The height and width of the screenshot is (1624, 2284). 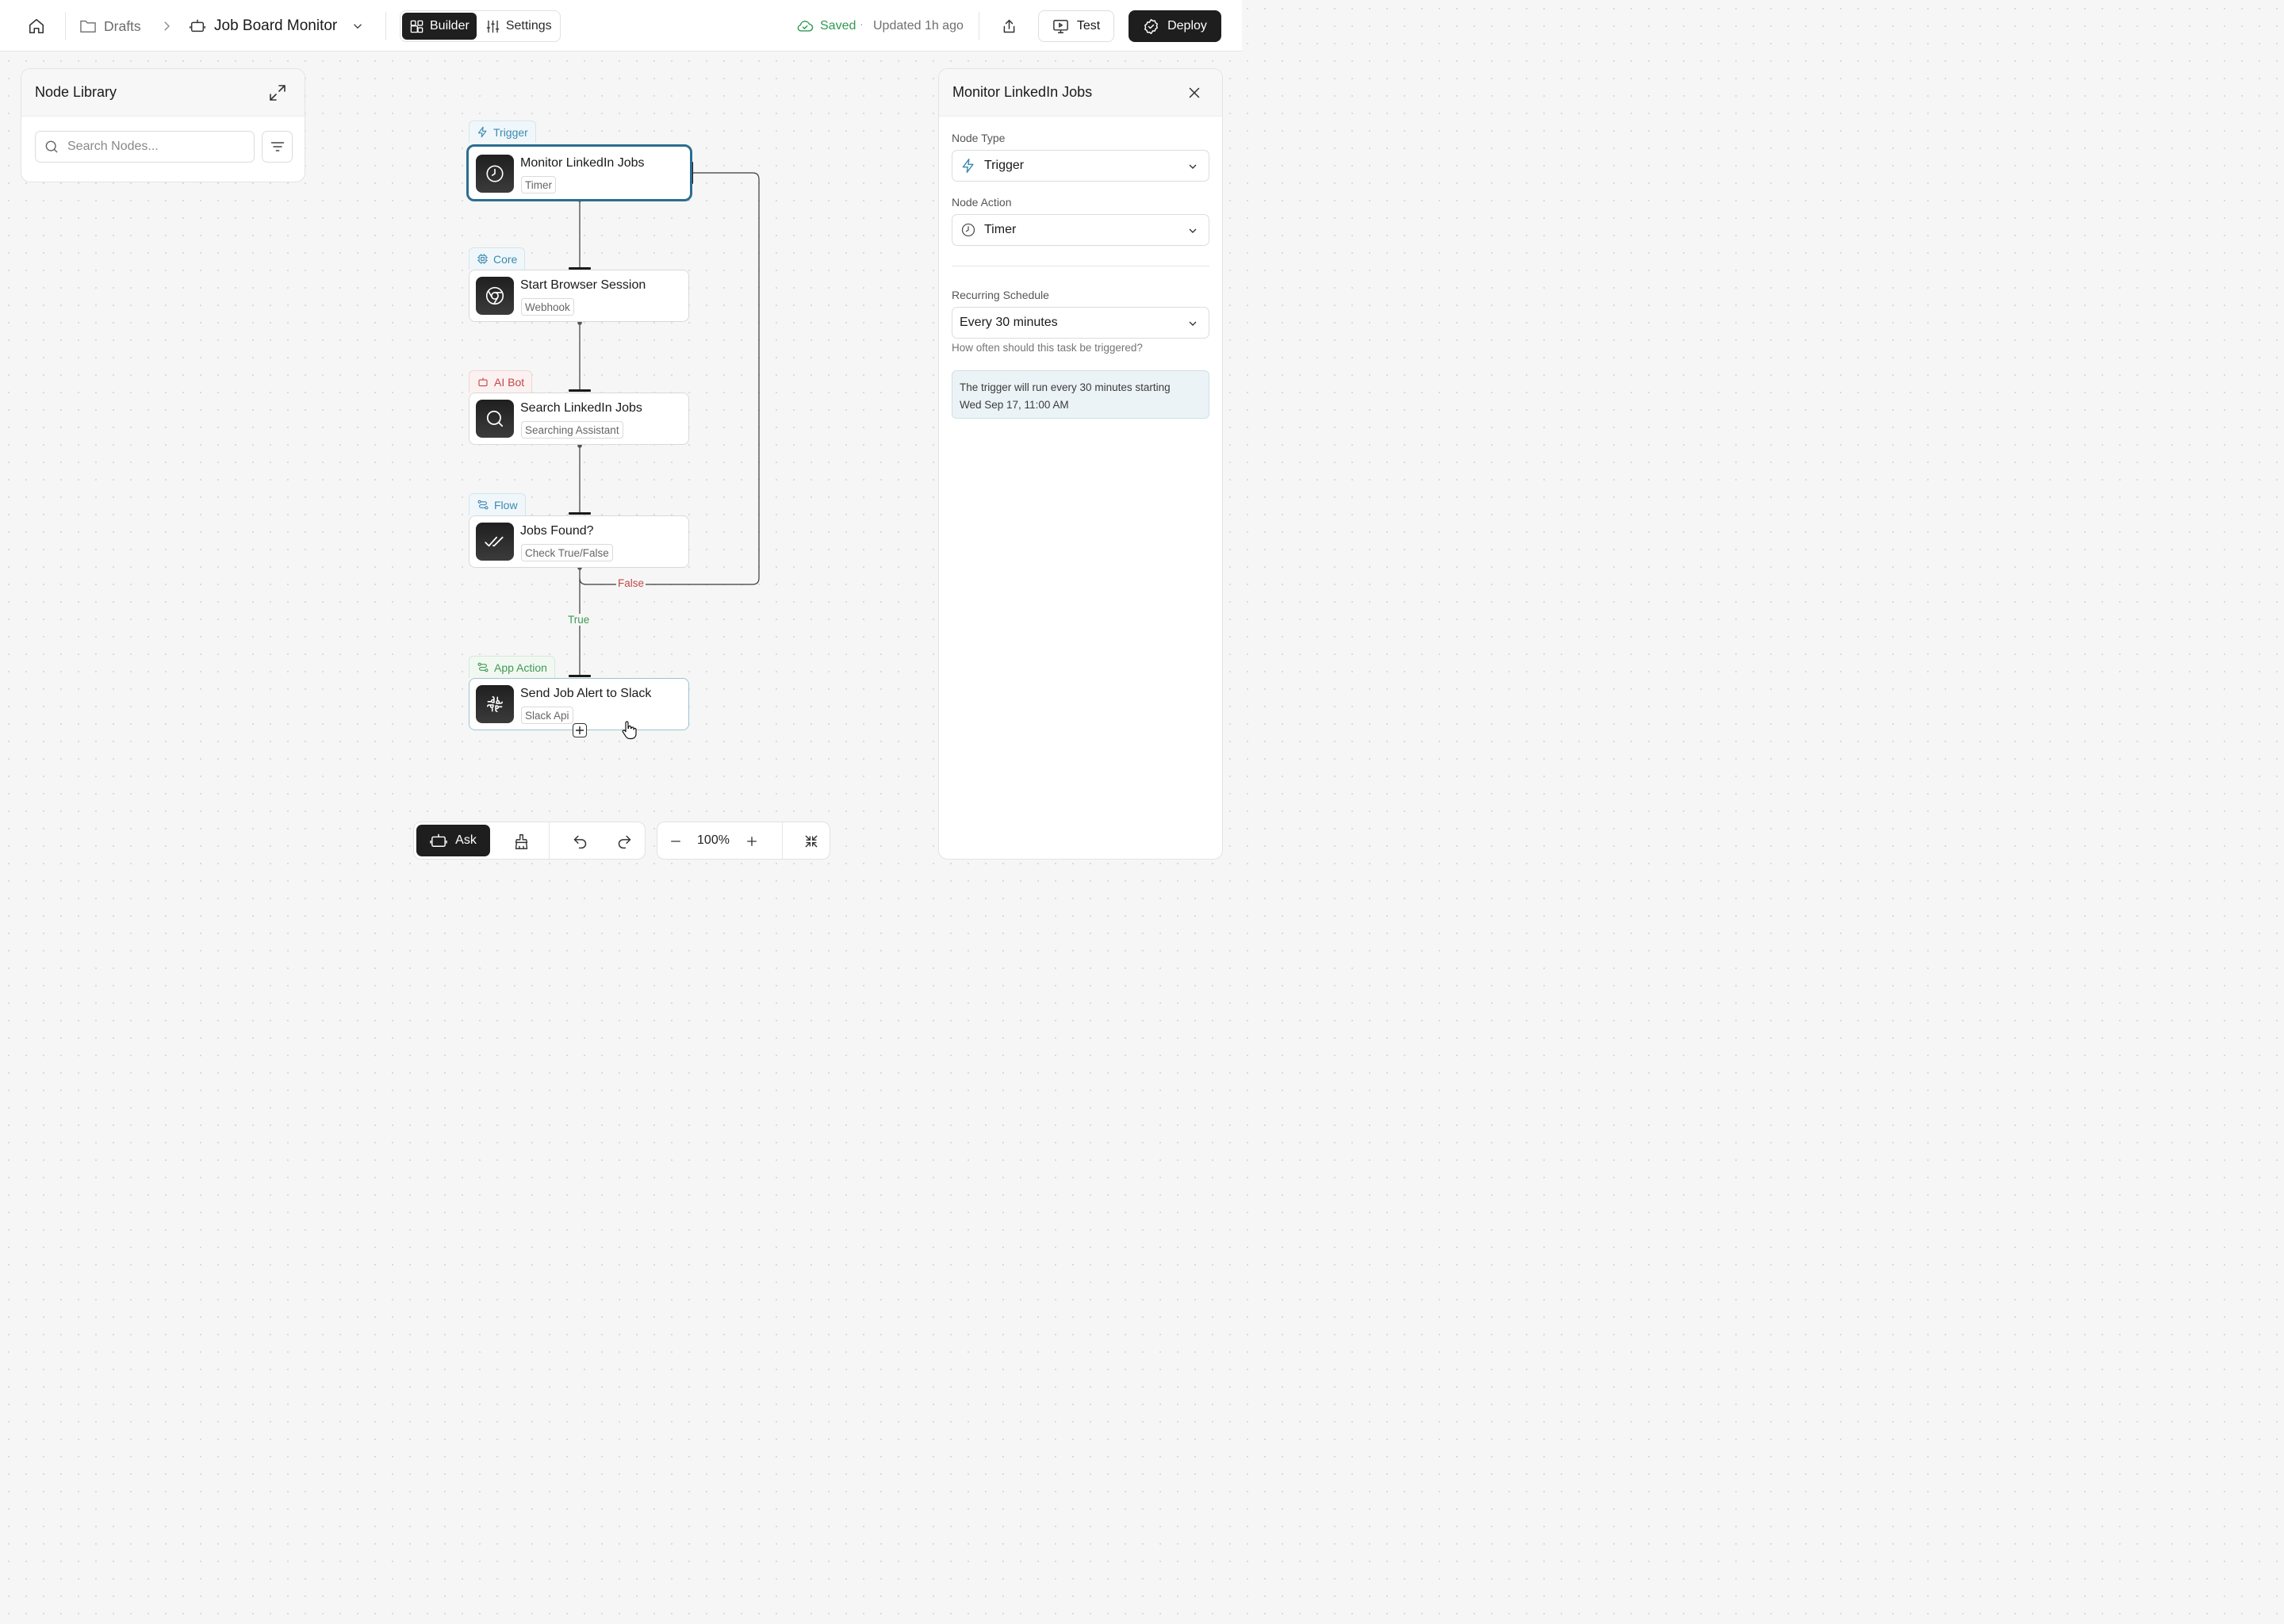 I want to click on redo-button, so click(x=624, y=841).